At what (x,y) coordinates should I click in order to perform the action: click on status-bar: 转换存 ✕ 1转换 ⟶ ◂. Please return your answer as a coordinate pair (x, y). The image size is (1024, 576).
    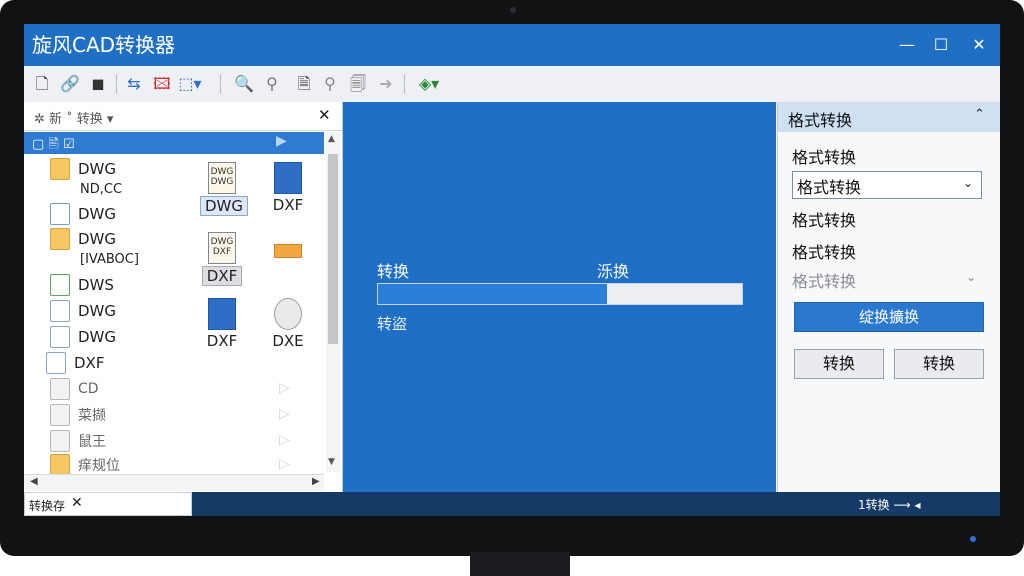
    Looking at the image, I should click on (512, 504).